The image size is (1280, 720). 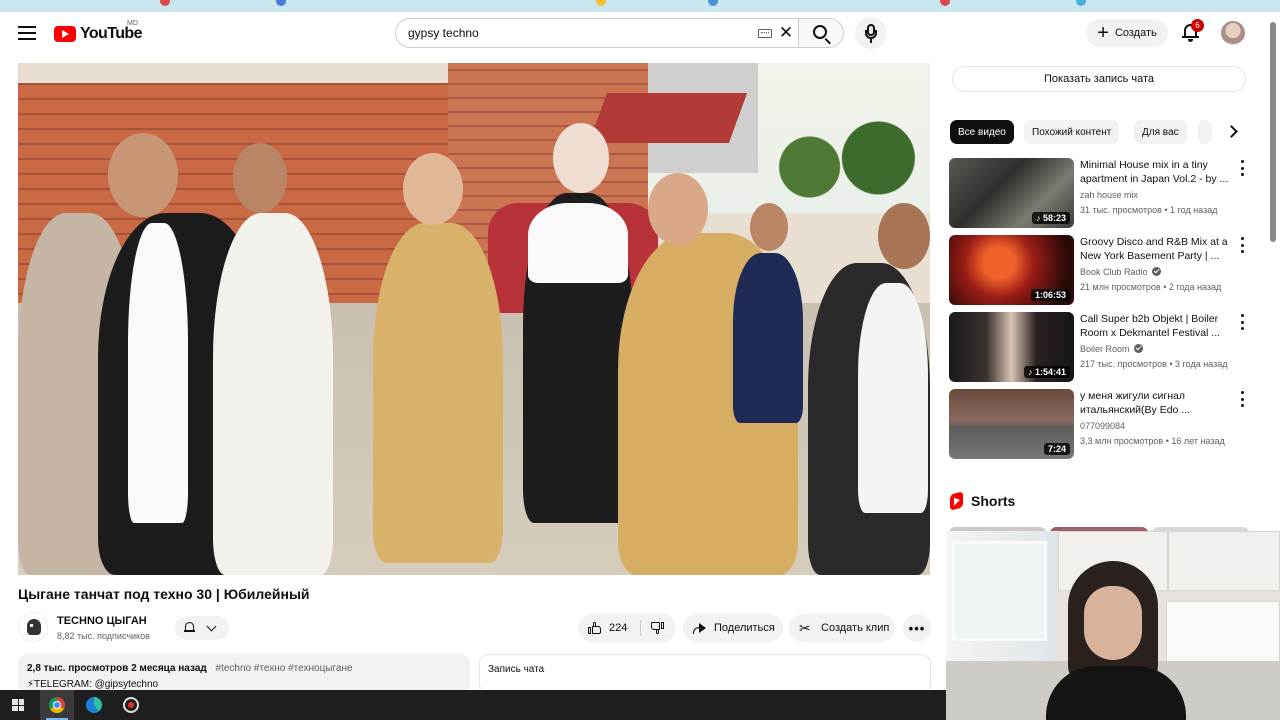 I want to click on chat-replay-title: Запись чата, so click(x=516, y=669).